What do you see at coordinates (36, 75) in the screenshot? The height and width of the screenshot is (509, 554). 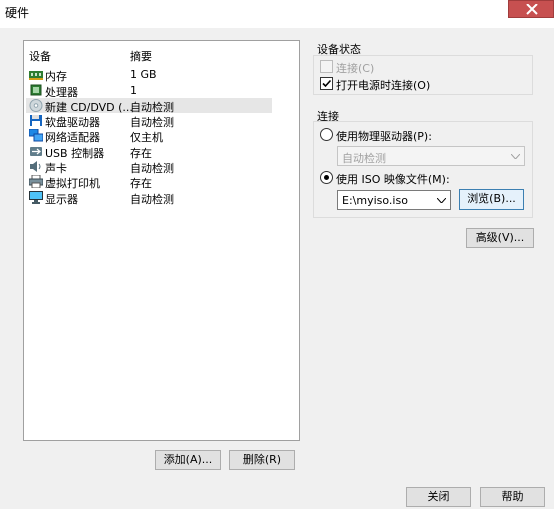 I see `memory-icon` at bounding box center [36, 75].